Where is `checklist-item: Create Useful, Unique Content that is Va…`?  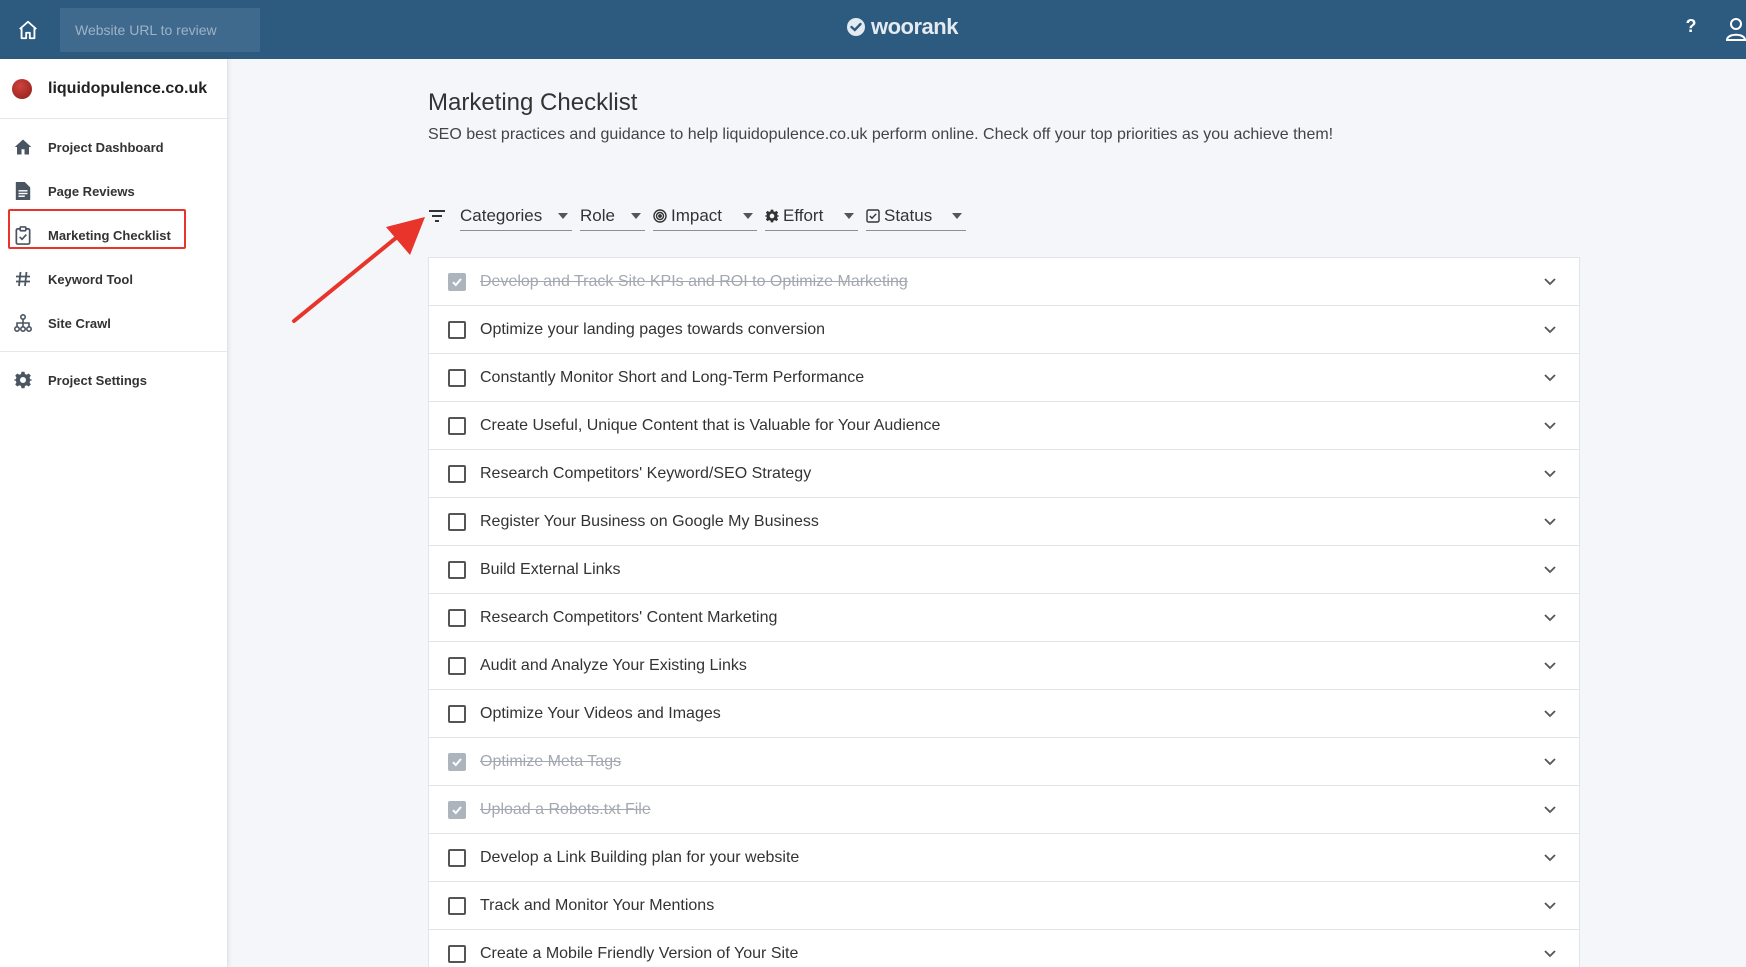
checklist-item: Create Useful, Unique Content that is Va… is located at coordinates (1004, 426).